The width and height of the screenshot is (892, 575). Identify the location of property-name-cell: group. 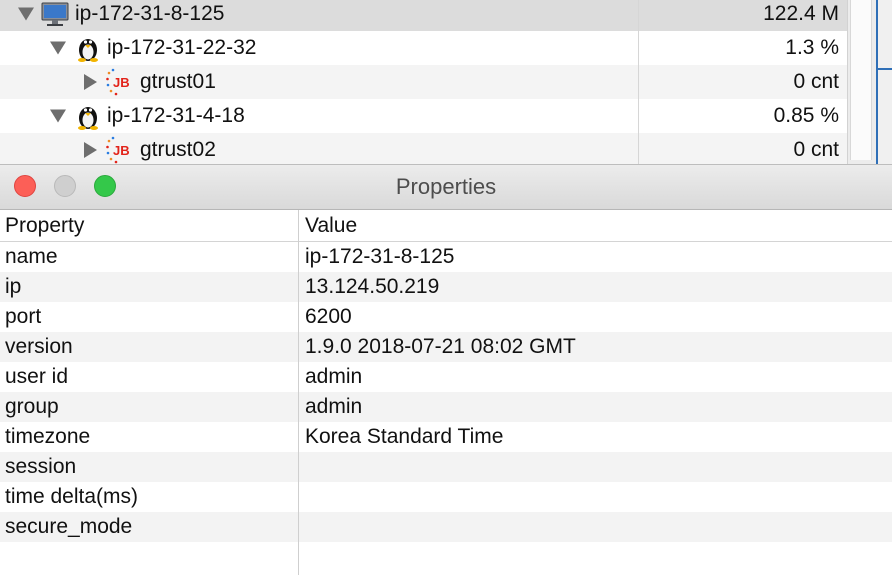
(32, 406).